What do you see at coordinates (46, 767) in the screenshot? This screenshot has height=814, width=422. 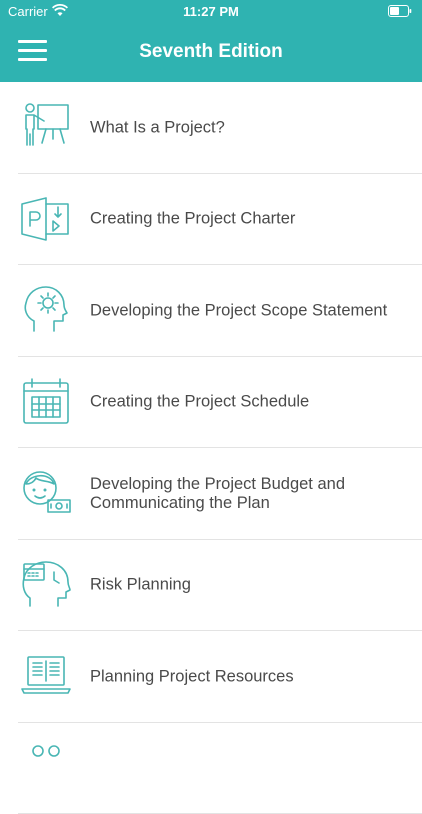 I see `people-icon` at bounding box center [46, 767].